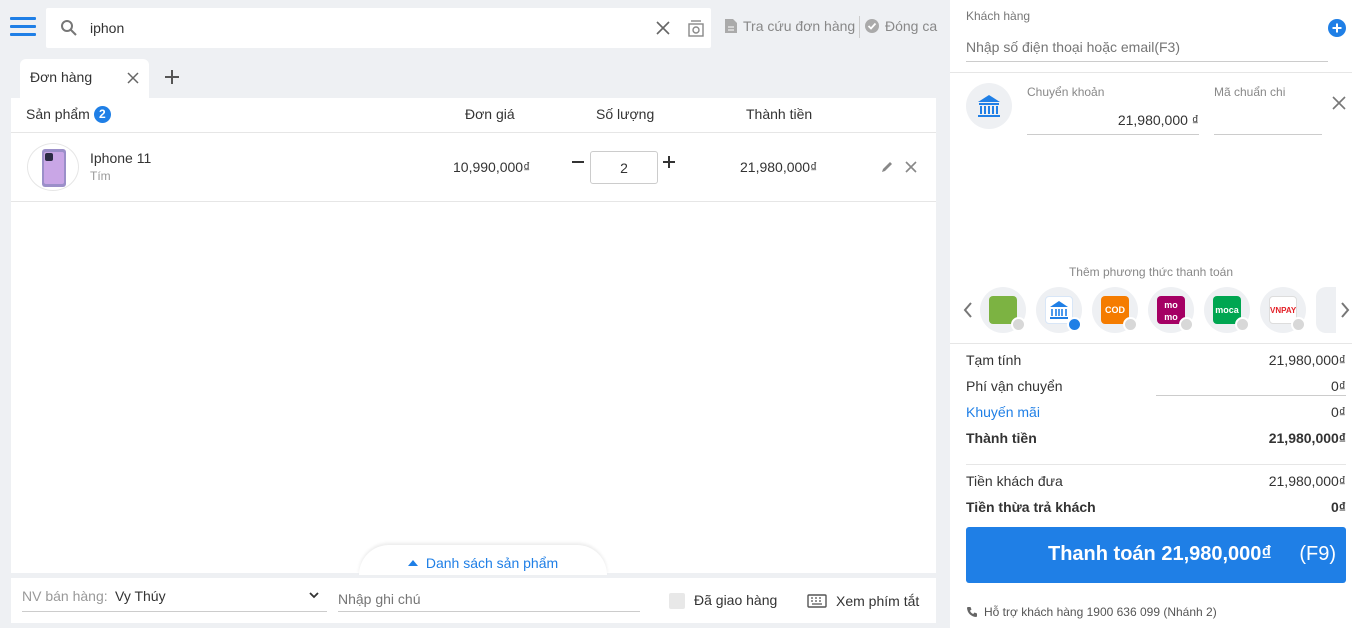  What do you see at coordinates (625, 114) in the screenshot?
I see `header-quantity: Số lượng` at bounding box center [625, 114].